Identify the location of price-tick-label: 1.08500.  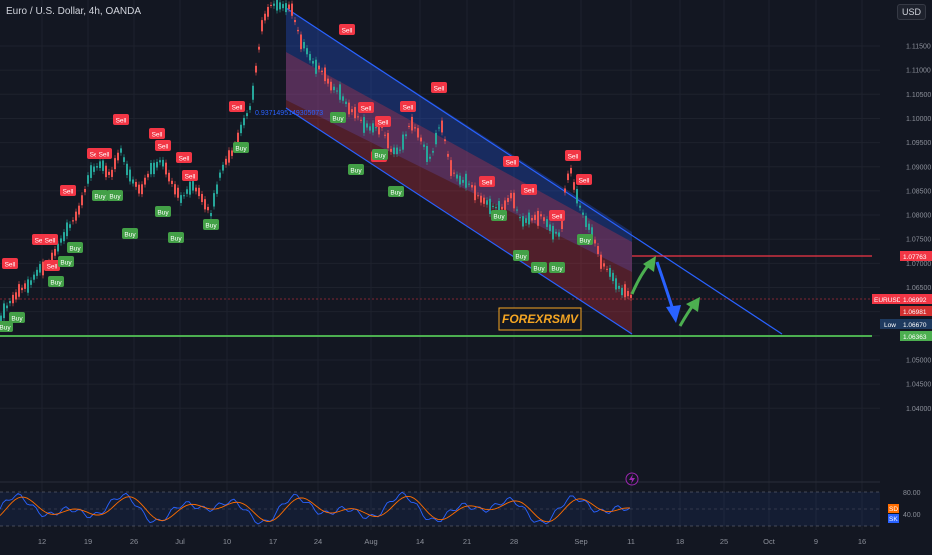
(918, 191).